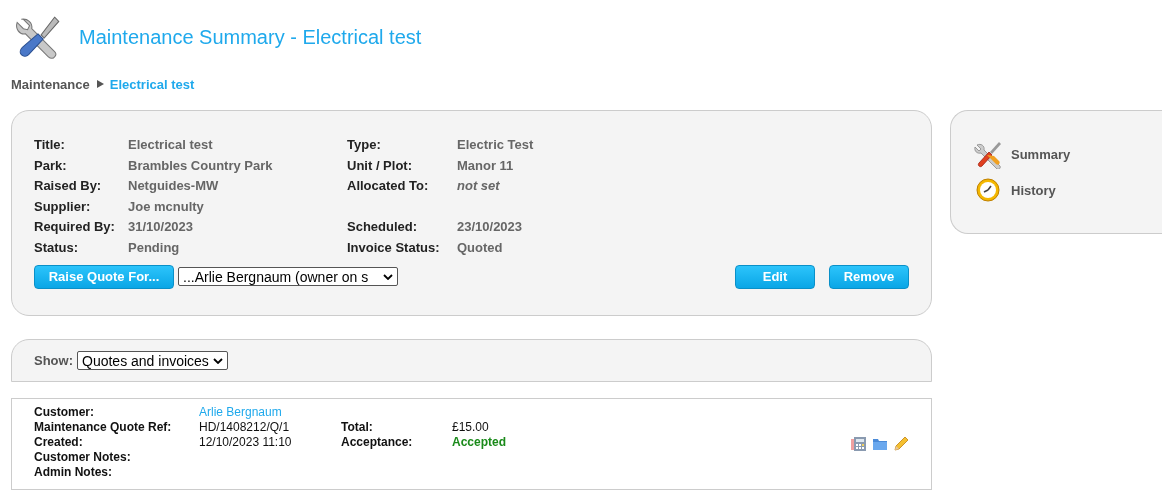 Image resolution: width=1162 pixels, height=490 pixels. Describe the element at coordinates (73, 472) in the screenshot. I see `field-label: Admin Notes:` at that location.